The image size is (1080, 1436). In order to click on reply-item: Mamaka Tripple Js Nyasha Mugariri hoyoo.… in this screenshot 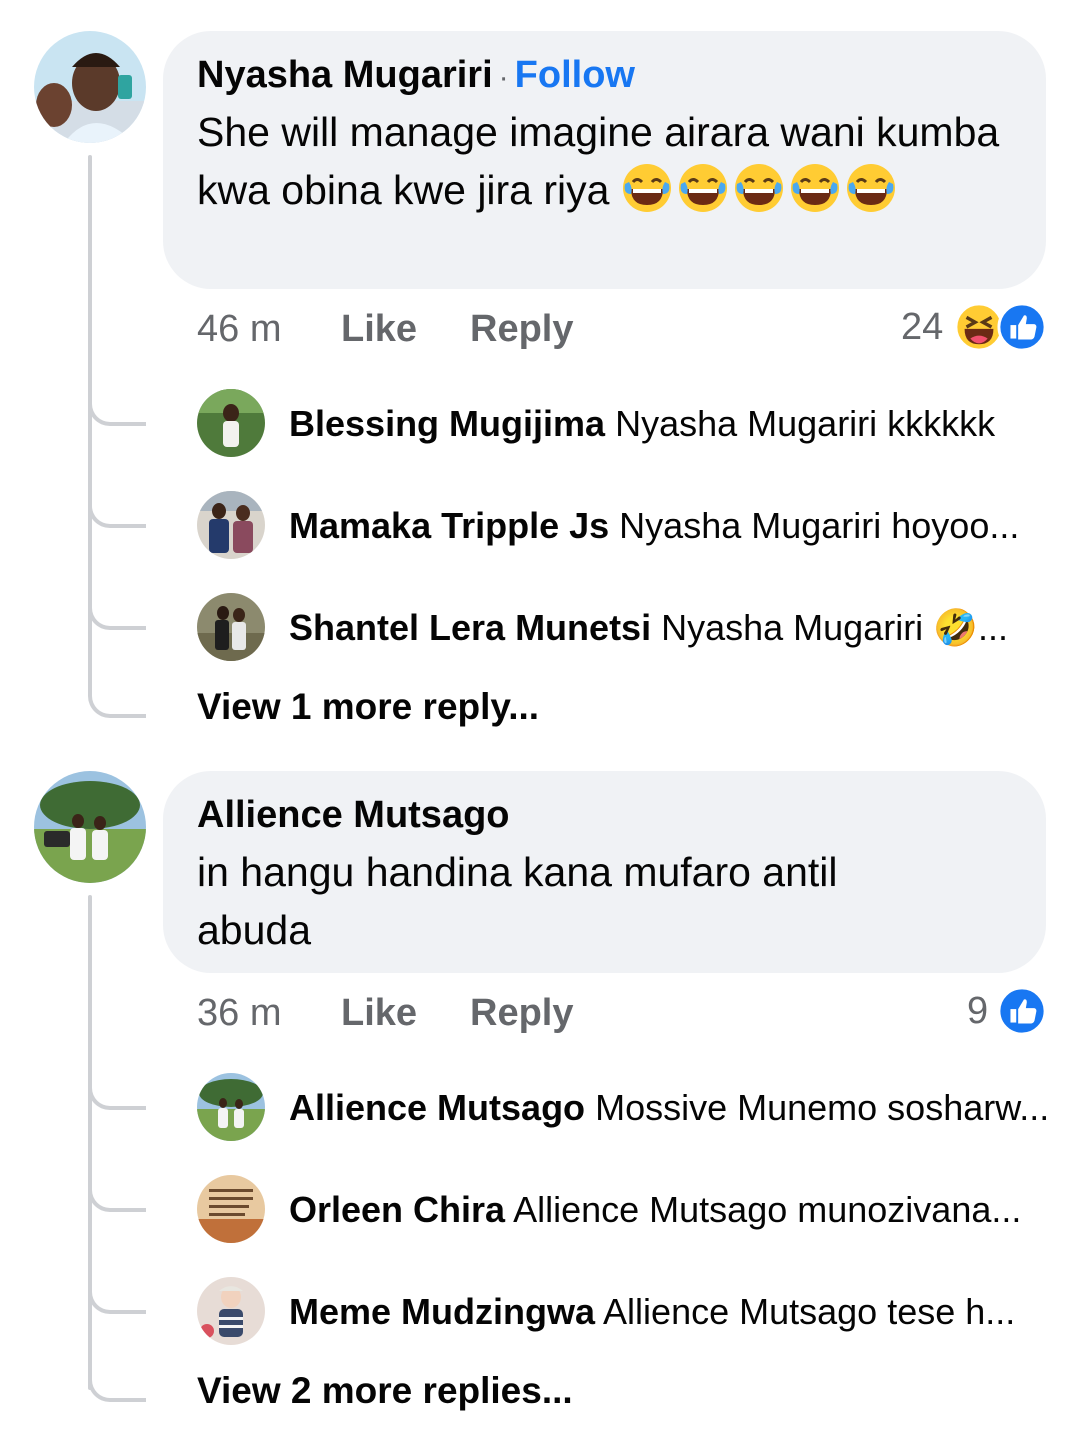, I will do `click(669, 526)`.